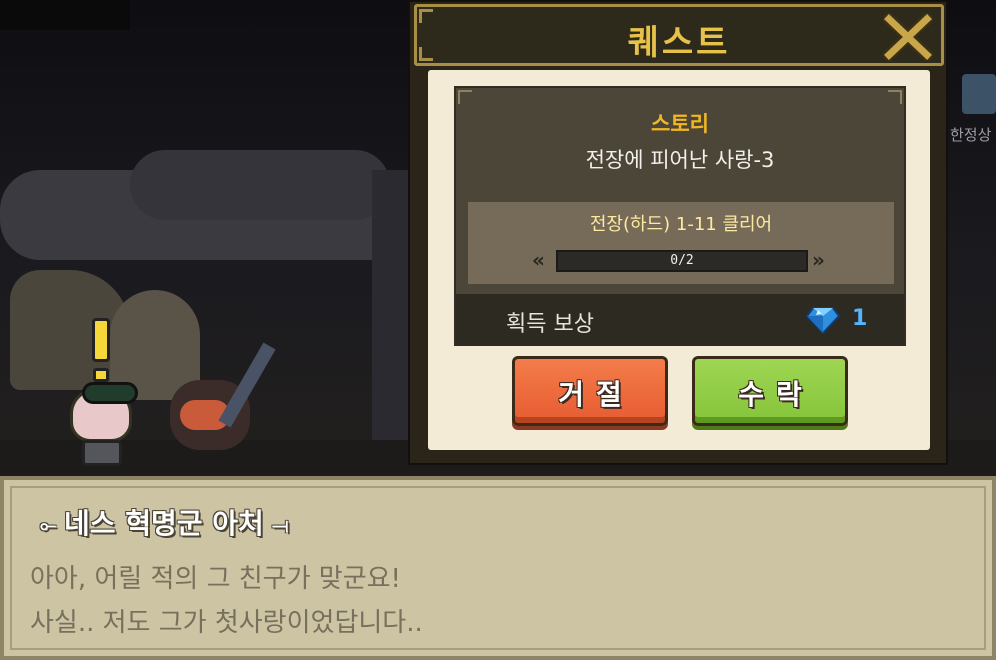 The height and width of the screenshot is (660, 996). I want to click on npc-archer-character, so click(107, 393).